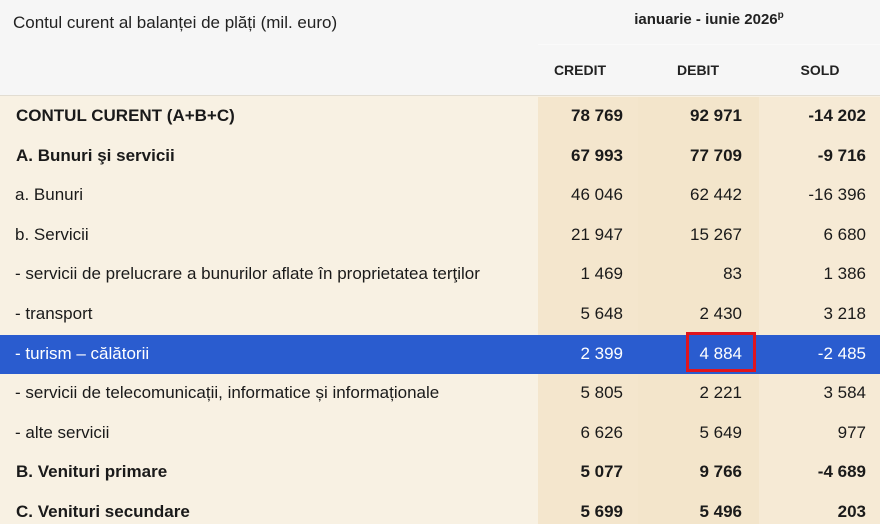 Image resolution: width=880 pixels, height=524 pixels. What do you see at coordinates (716, 155) in the screenshot?
I see `debit-value: 77 709` at bounding box center [716, 155].